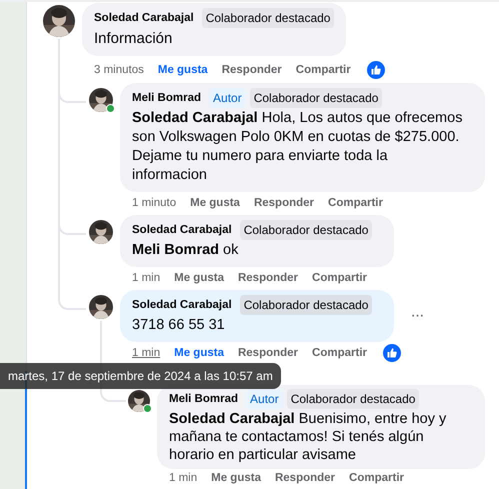  Describe the element at coordinates (417, 316) in the screenshot. I see `more-options-button: ···` at that location.